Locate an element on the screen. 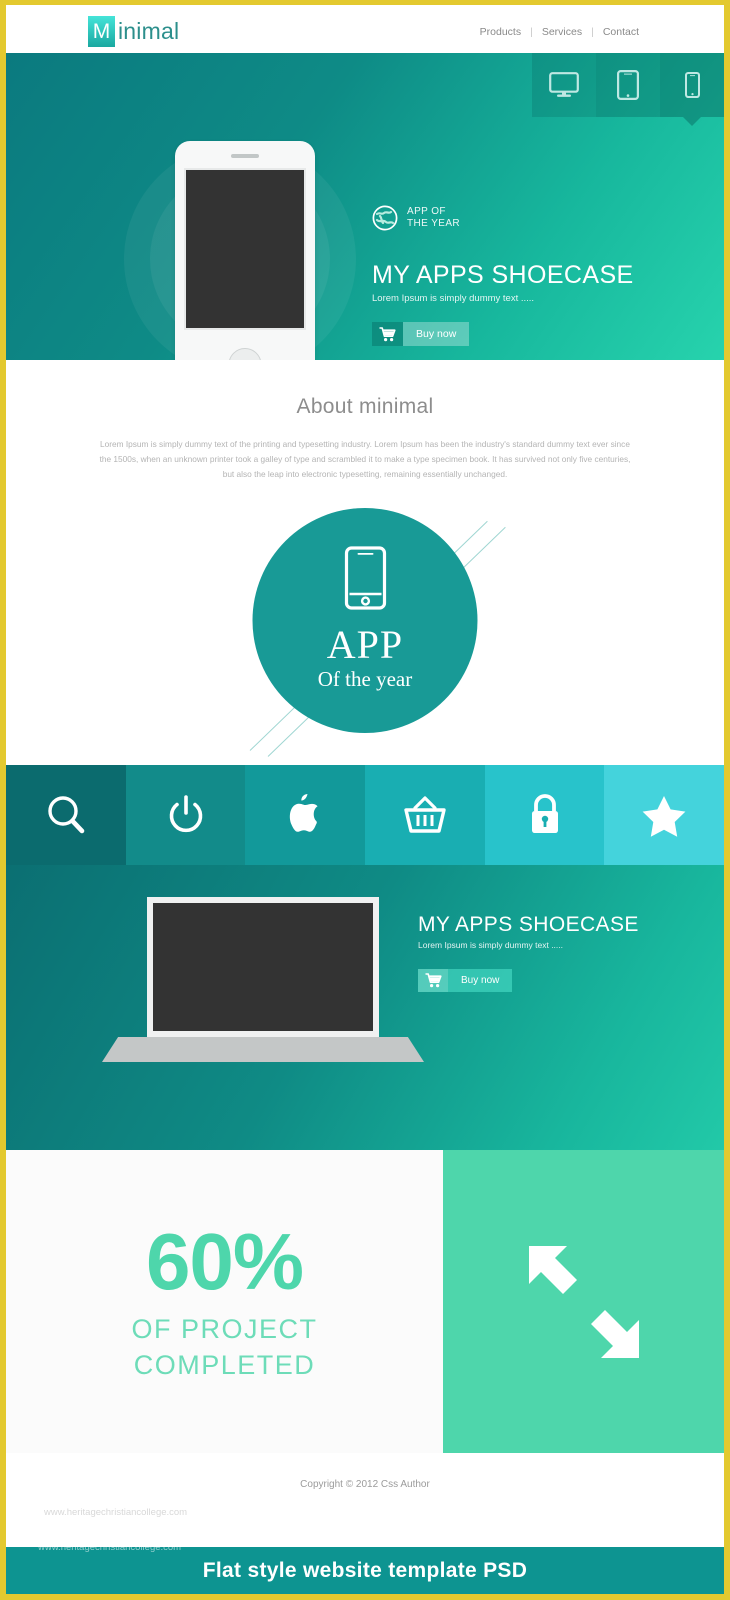 The height and width of the screenshot is (1600, 730). buy-now-button-secondary: Buy now is located at coordinates (465, 980).